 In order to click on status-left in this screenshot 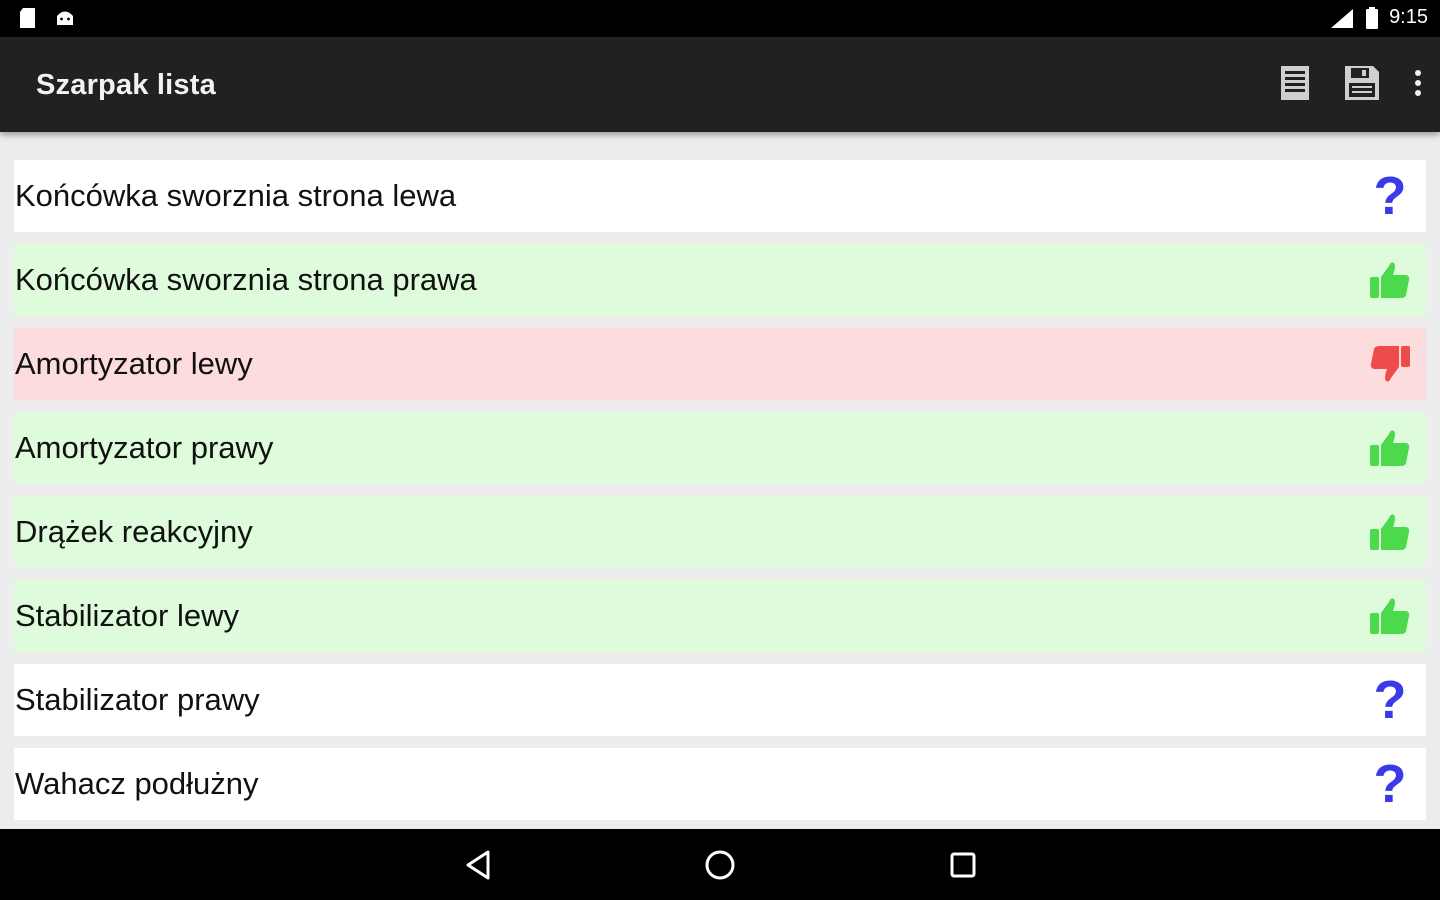, I will do `click(47, 18)`.